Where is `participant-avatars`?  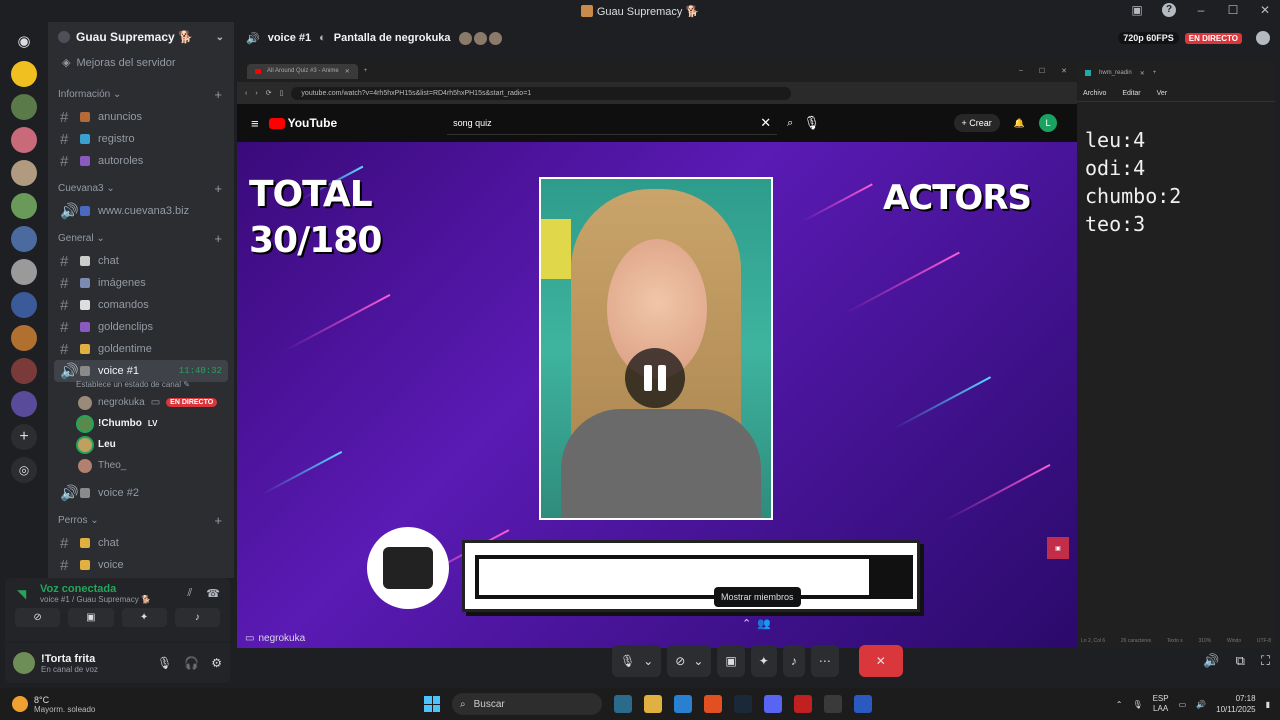
participant-avatars is located at coordinates (480, 38).